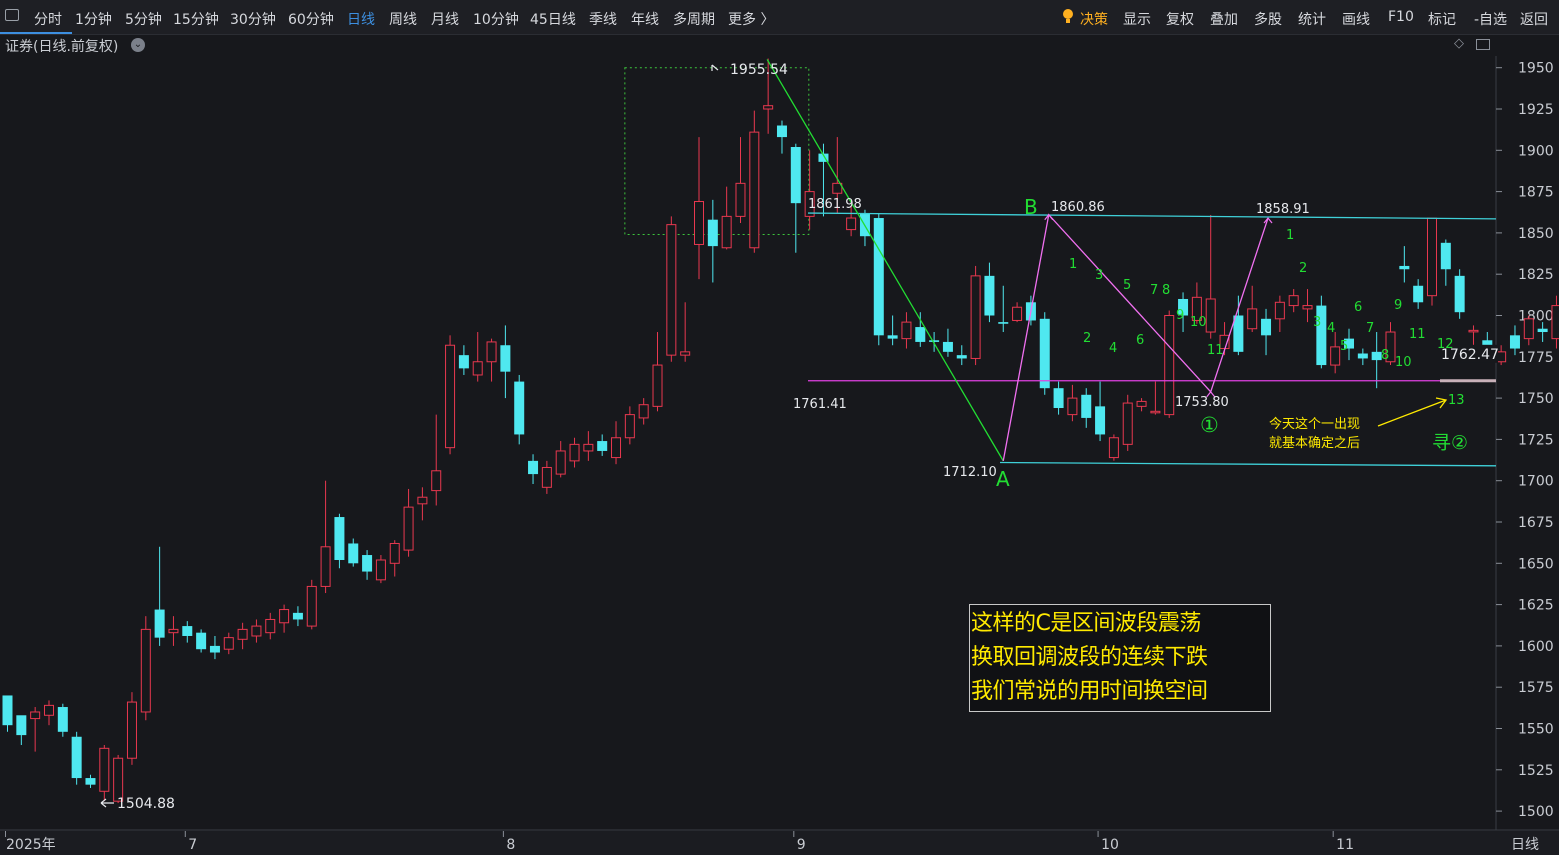 This screenshot has width=1559, height=855. I want to click on tab-12: 年线, so click(645, 19).